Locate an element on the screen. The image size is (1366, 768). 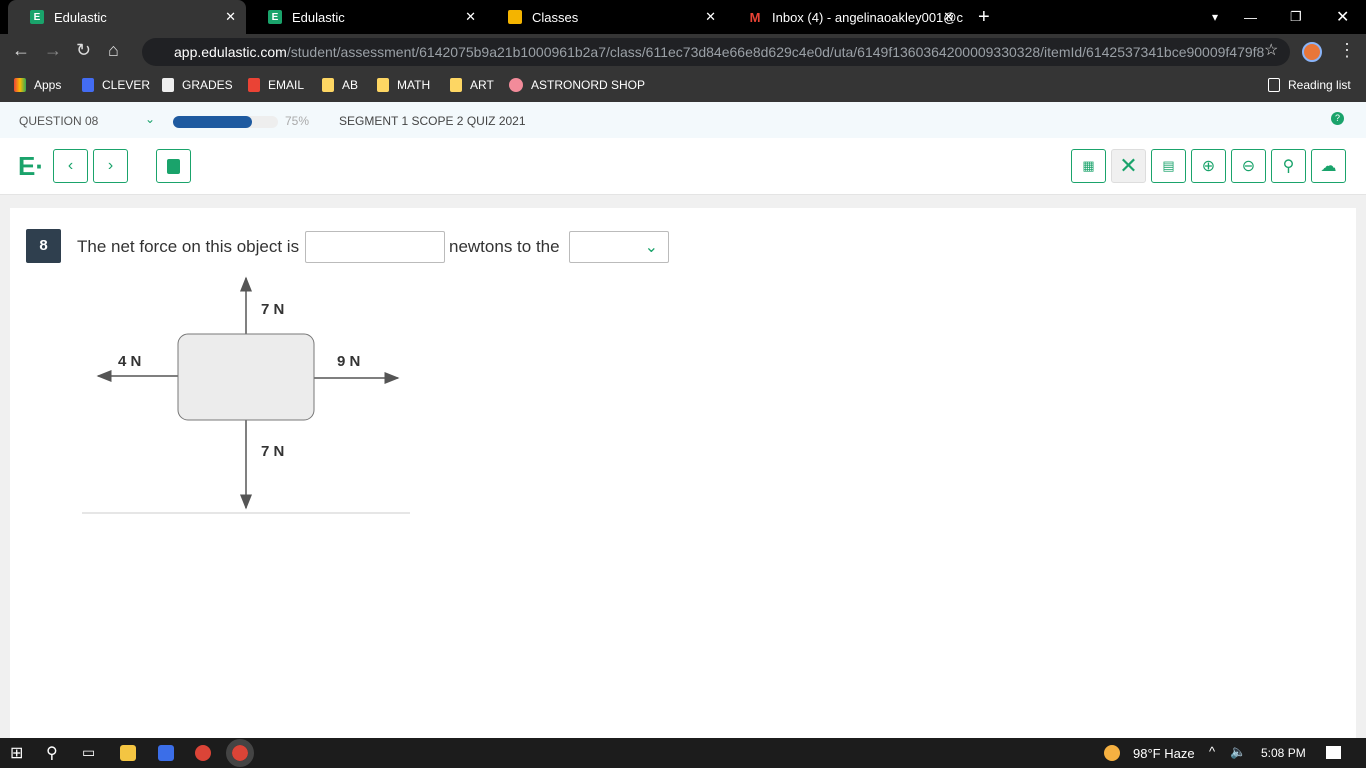
bookmark-star-icon: ☆ is located at coordinates (1271, 50).